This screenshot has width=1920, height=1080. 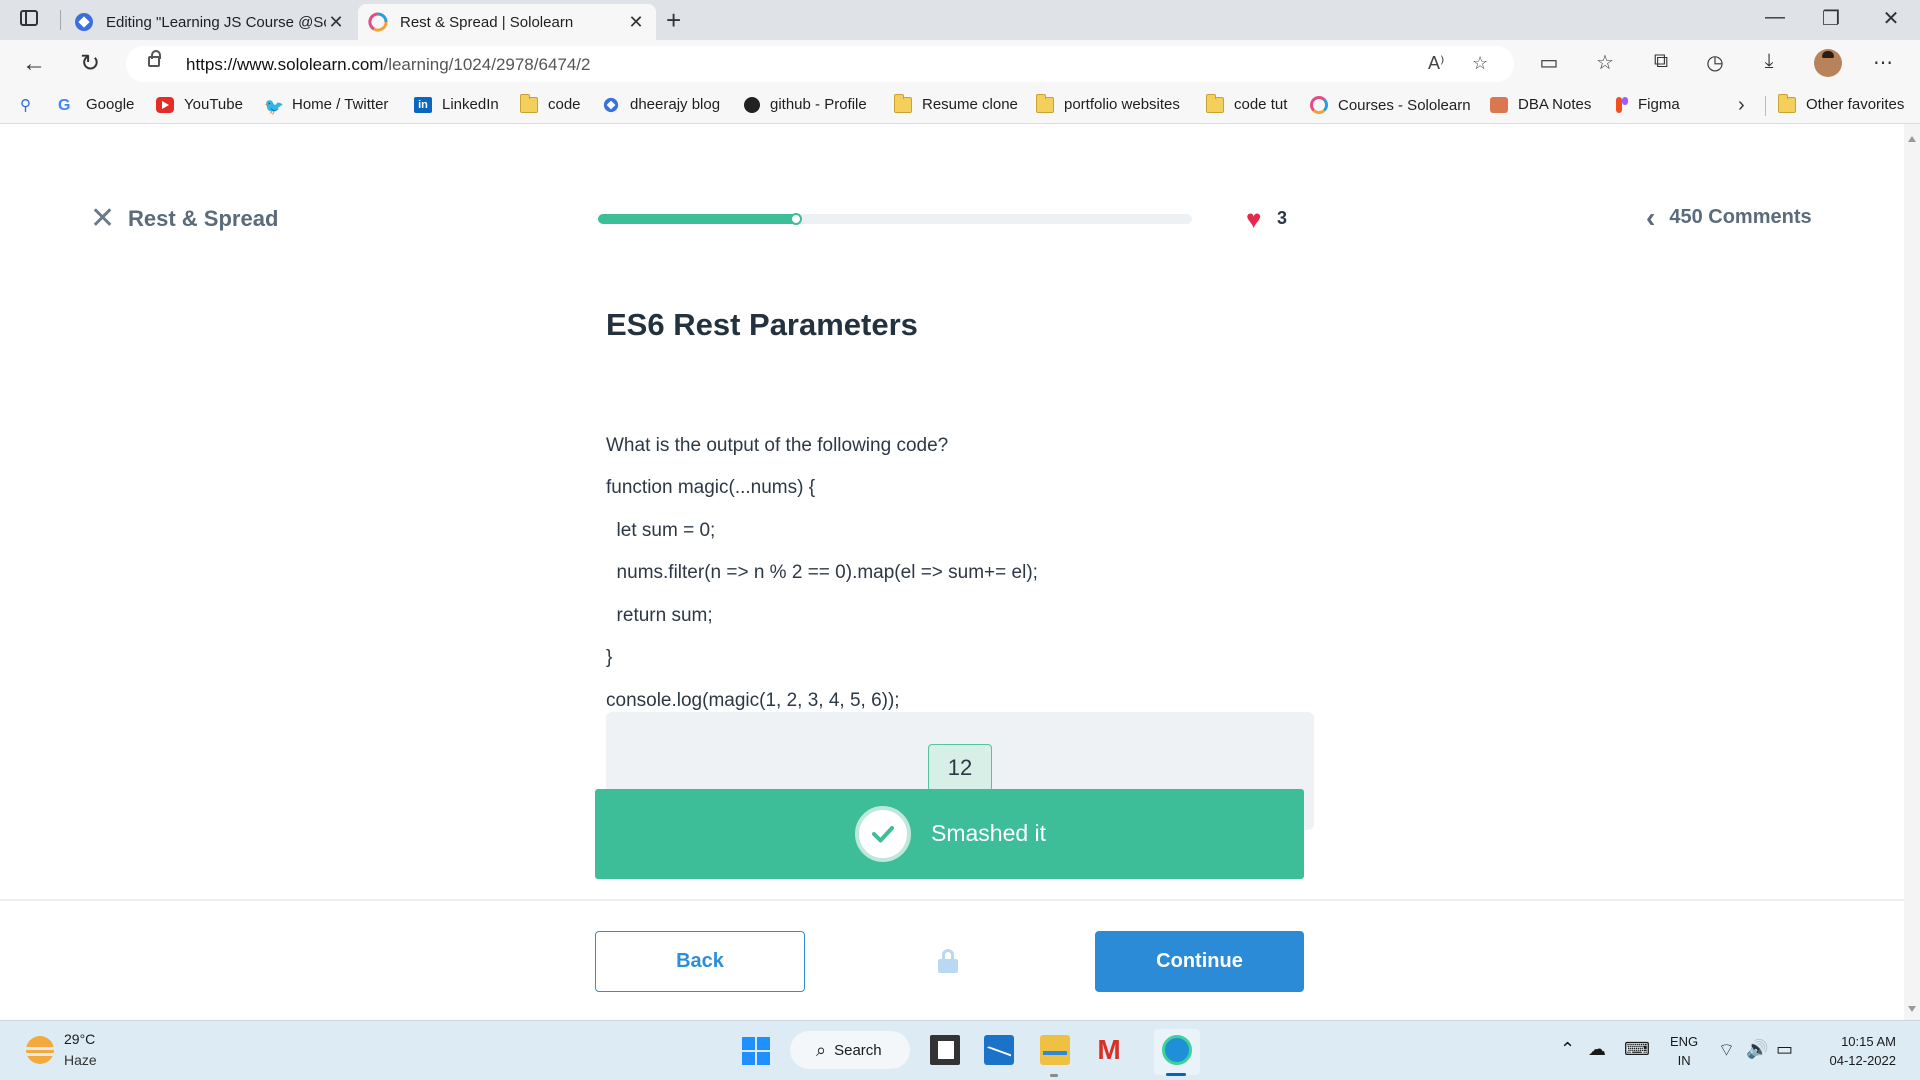 I want to click on favorites-icon: ☆, so click(x=1605, y=62).